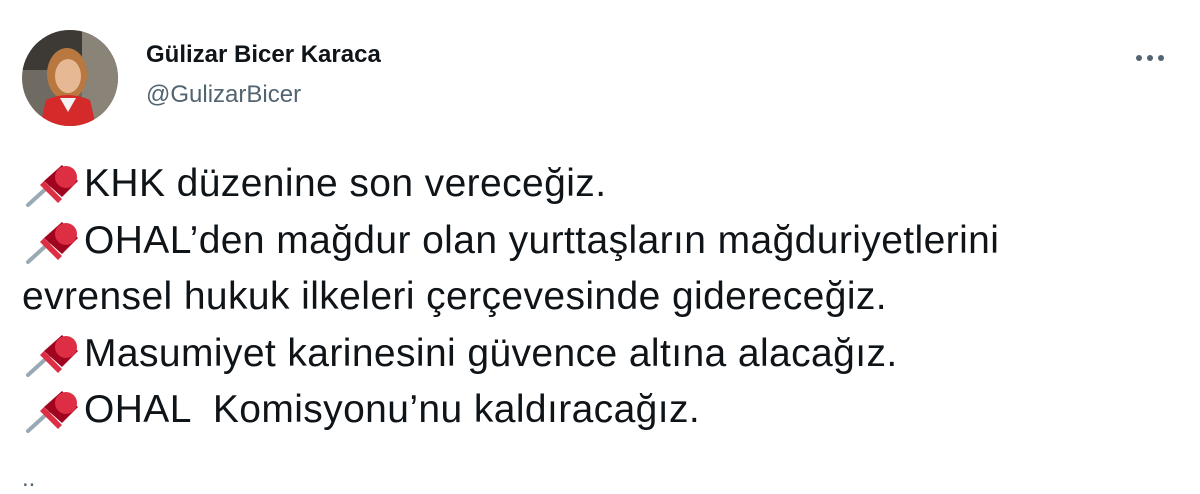 The height and width of the screenshot is (494, 1200). I want to click on tweet-line: OHAL Komisyonu’nu kaldıracağız., so click(602, 410).